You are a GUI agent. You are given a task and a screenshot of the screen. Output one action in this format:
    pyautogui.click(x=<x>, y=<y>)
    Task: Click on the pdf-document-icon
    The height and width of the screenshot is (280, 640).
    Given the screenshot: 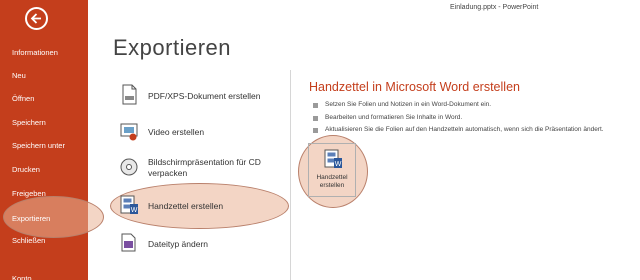 What is the action you would take?
    pyautogui.click(x=129, y=94)
    